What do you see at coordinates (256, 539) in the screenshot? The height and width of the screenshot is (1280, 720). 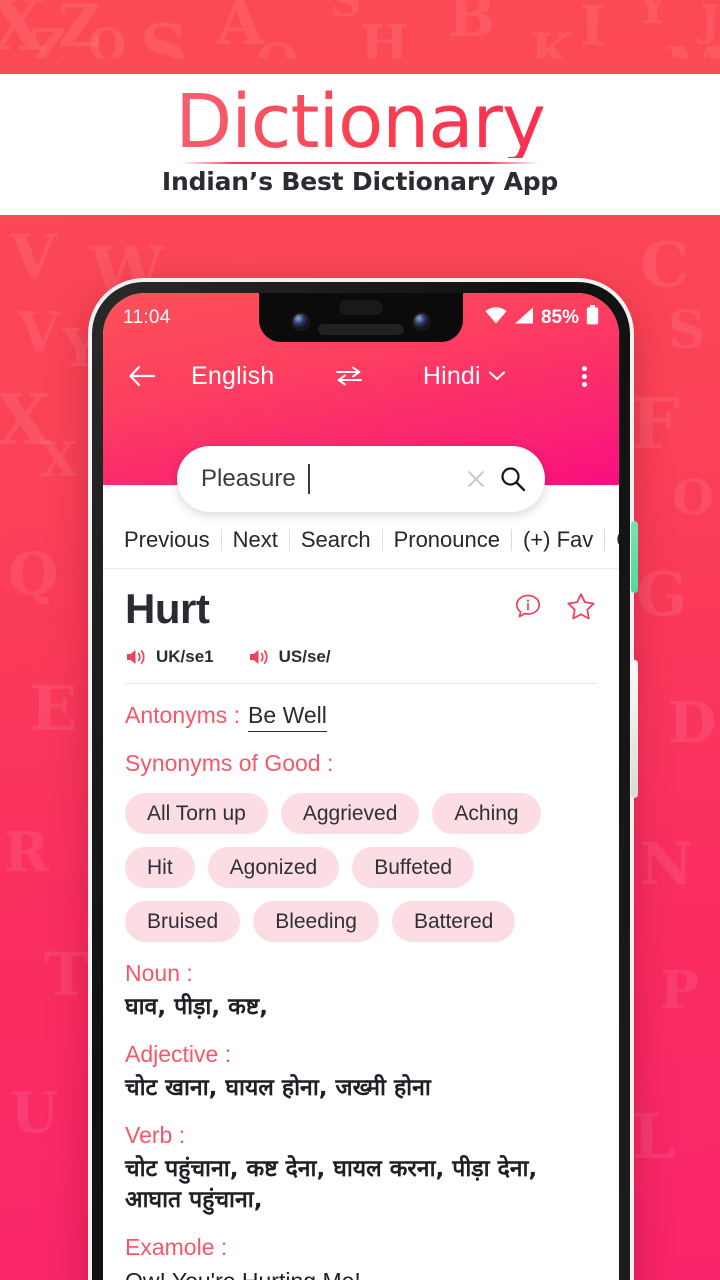 I see `action-next: Next` at bounding box center [256, 539].